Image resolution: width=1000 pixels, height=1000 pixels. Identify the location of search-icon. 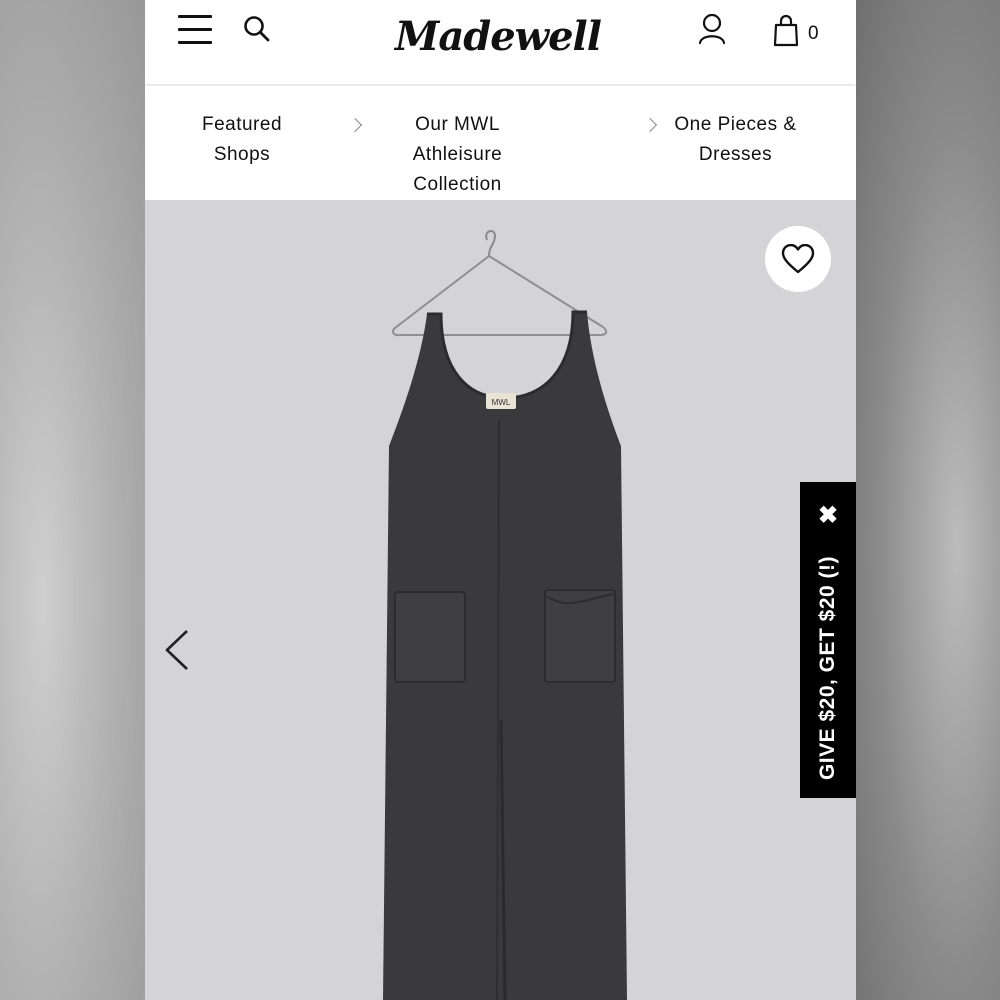
(257, 29).